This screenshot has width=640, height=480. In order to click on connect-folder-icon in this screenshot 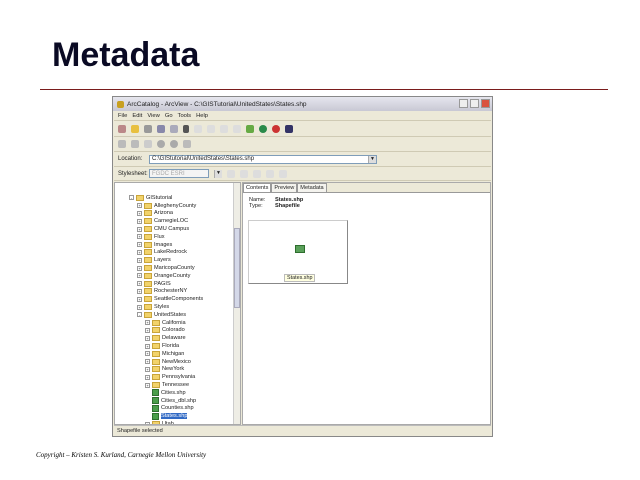, I will do `click(122, 128)`.